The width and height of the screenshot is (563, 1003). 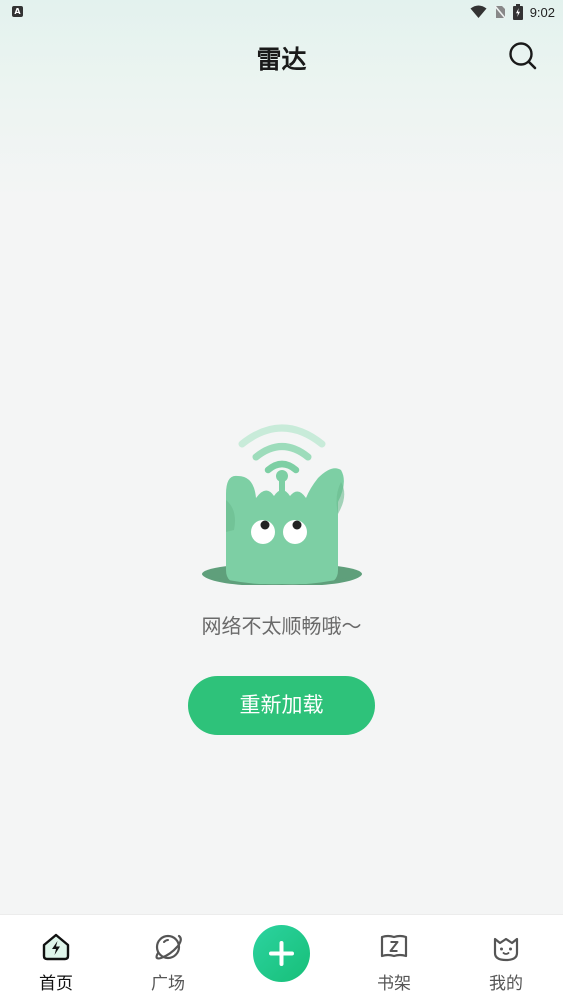 I want to click on cat-face-icon, so click(x=506, y=949).